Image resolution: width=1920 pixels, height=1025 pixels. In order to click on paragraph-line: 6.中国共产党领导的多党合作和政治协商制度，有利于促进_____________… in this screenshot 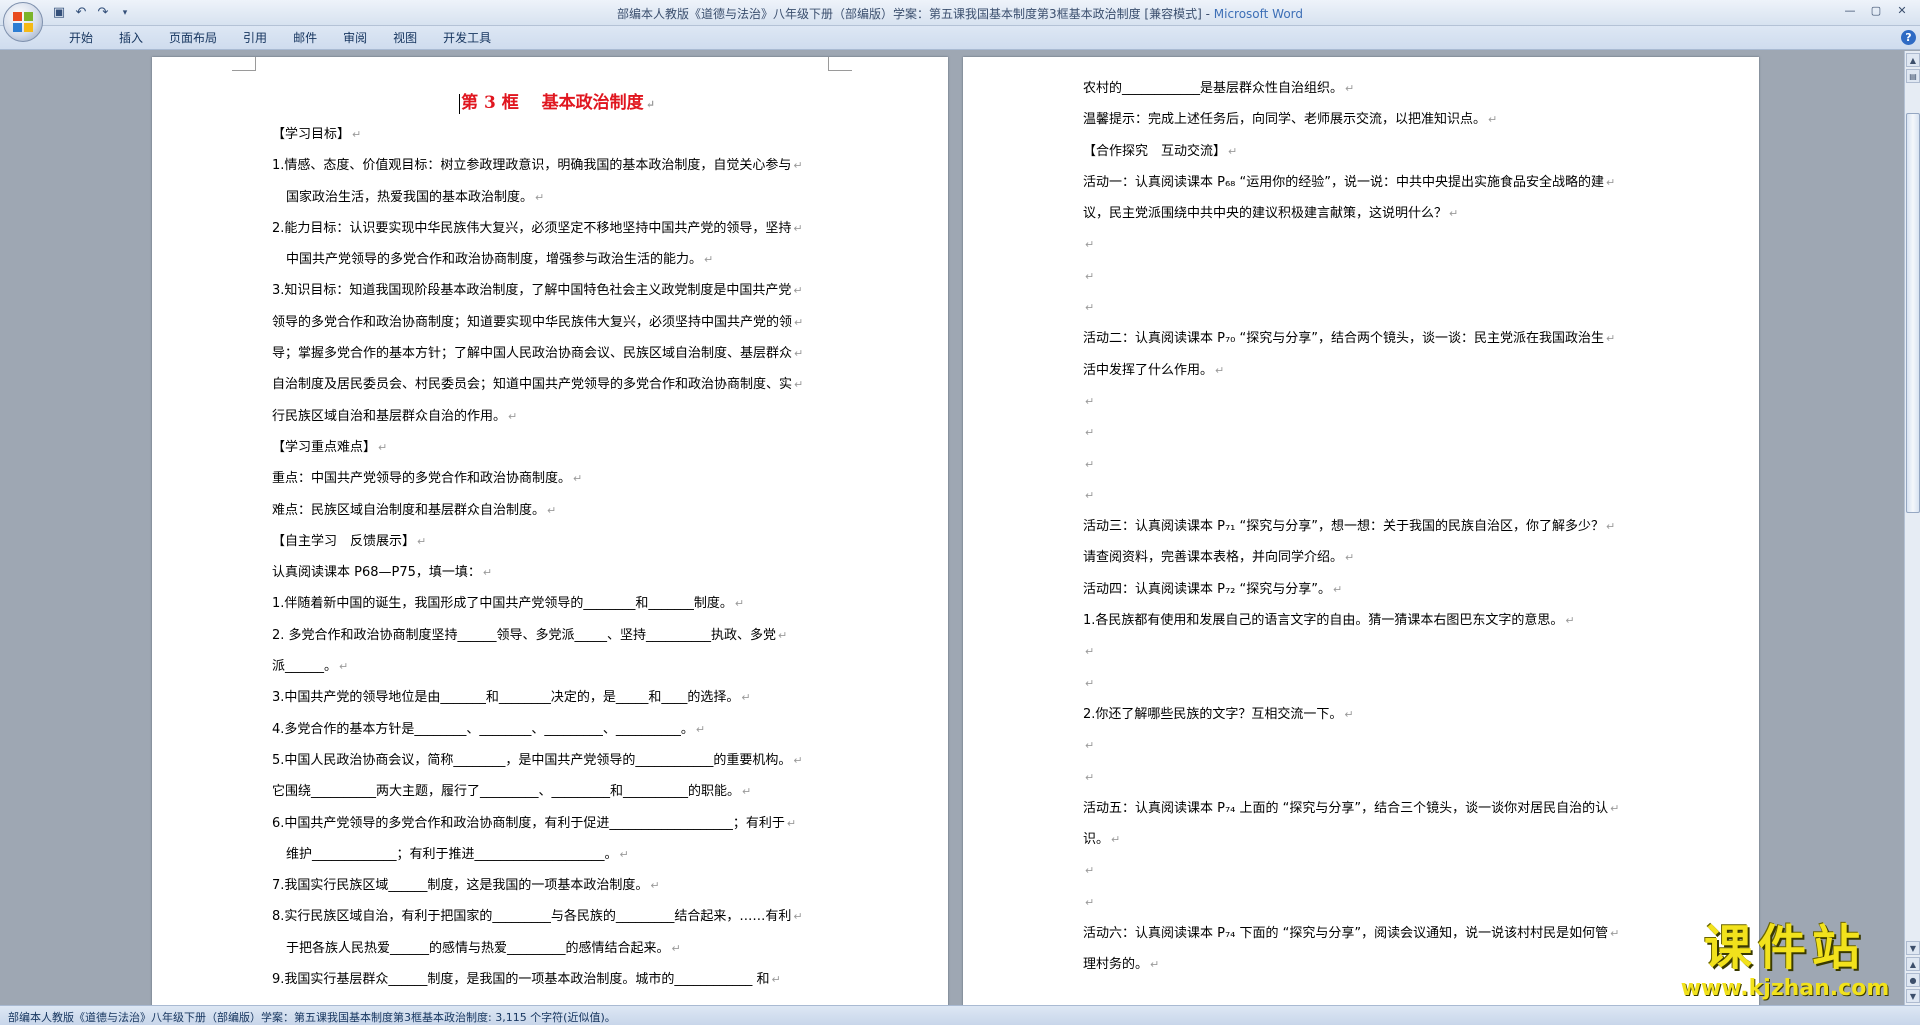, I will do `click(557, 823)`.